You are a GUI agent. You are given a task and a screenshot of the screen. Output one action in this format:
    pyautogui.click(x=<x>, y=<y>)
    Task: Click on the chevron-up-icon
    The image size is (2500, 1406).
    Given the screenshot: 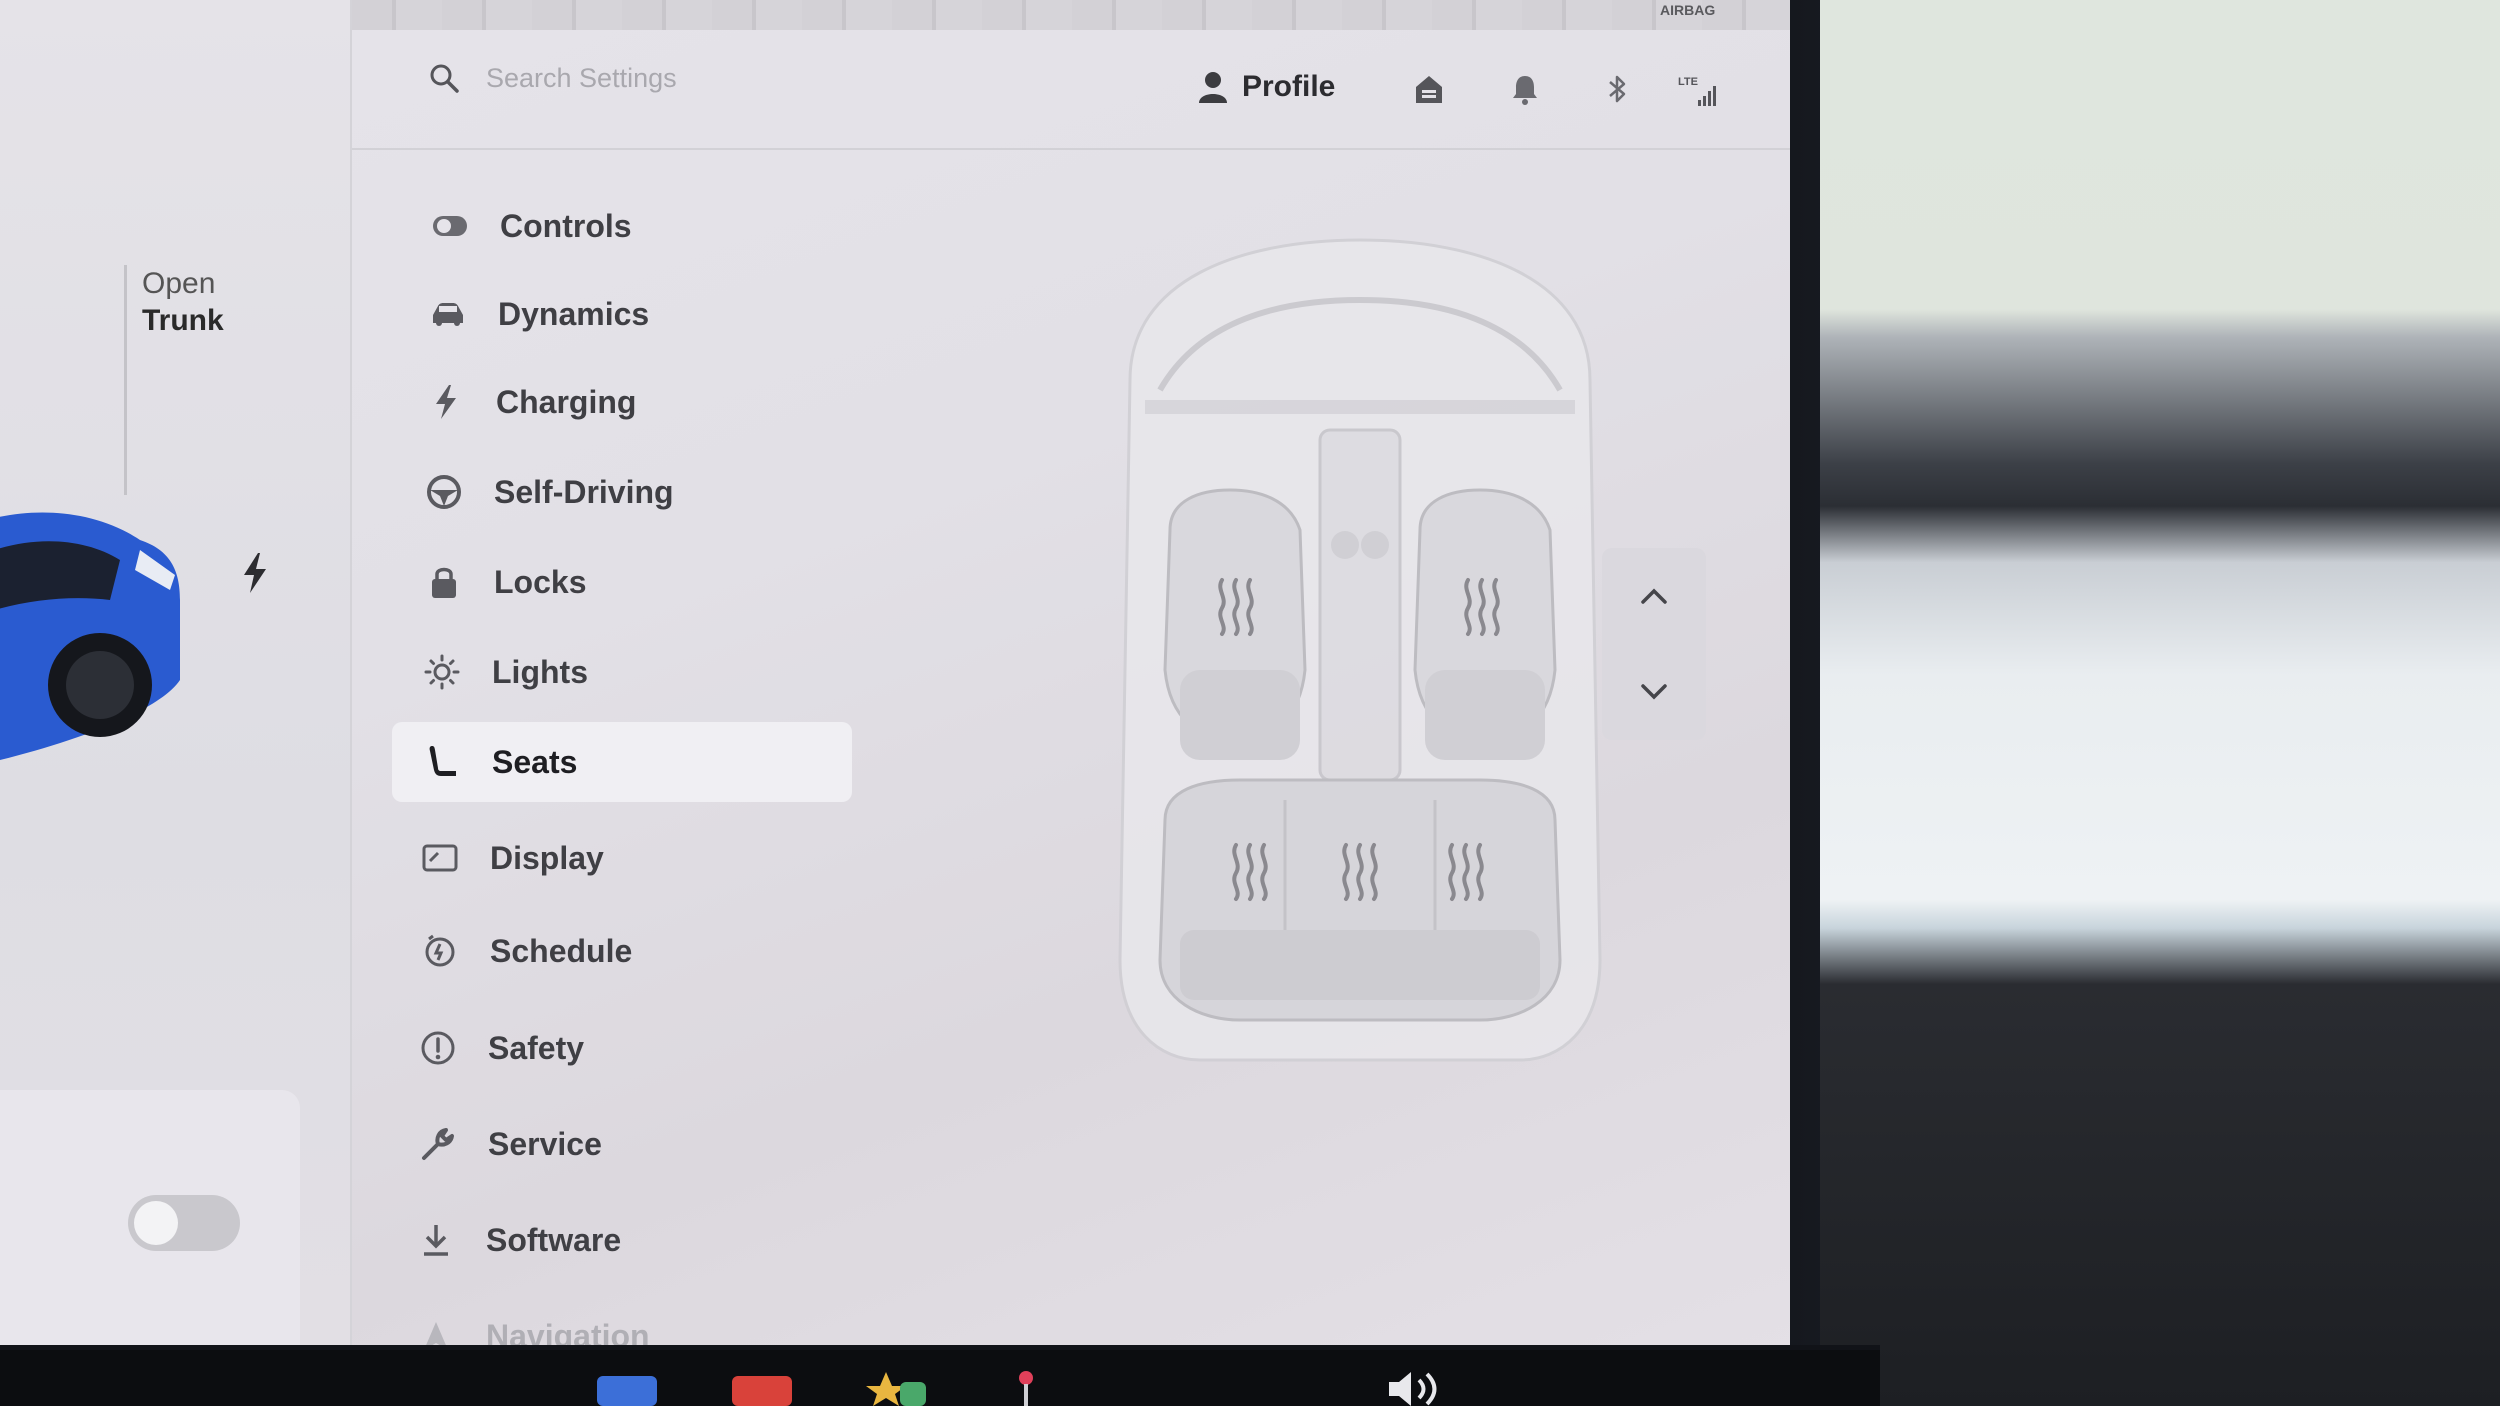 What is the action you would take?
    pyautogui.click(x=1654, y=596)
    